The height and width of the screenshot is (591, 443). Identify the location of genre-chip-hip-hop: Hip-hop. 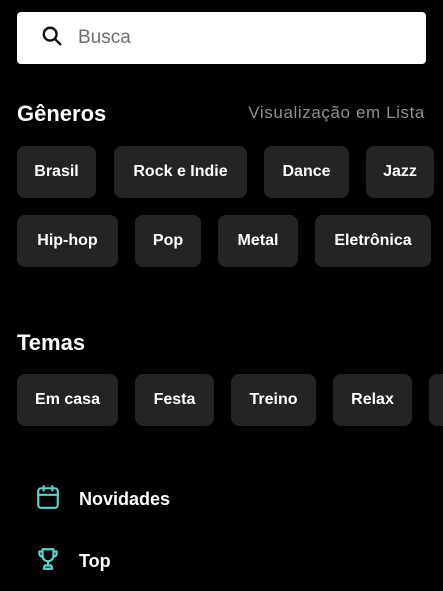
(67, 241).